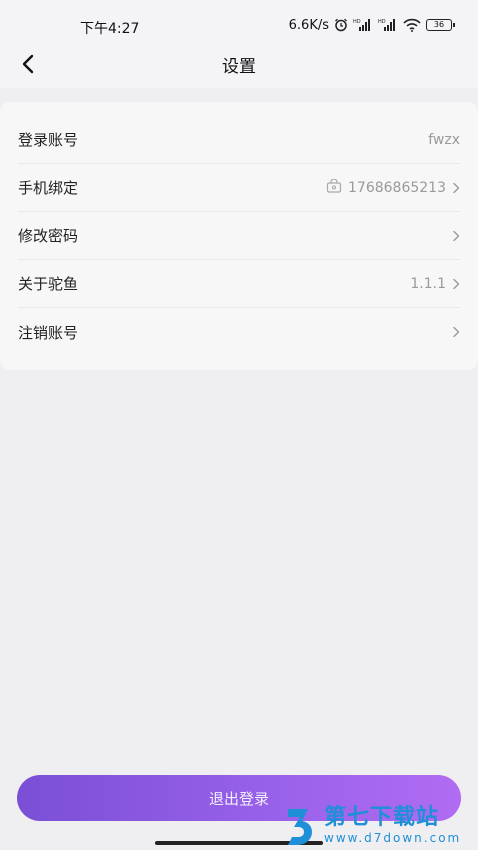 The width and height of the screenshot is (478, 850). I want to click on status-icons: 6.6K/s HD HD 36, so click(371, 25).